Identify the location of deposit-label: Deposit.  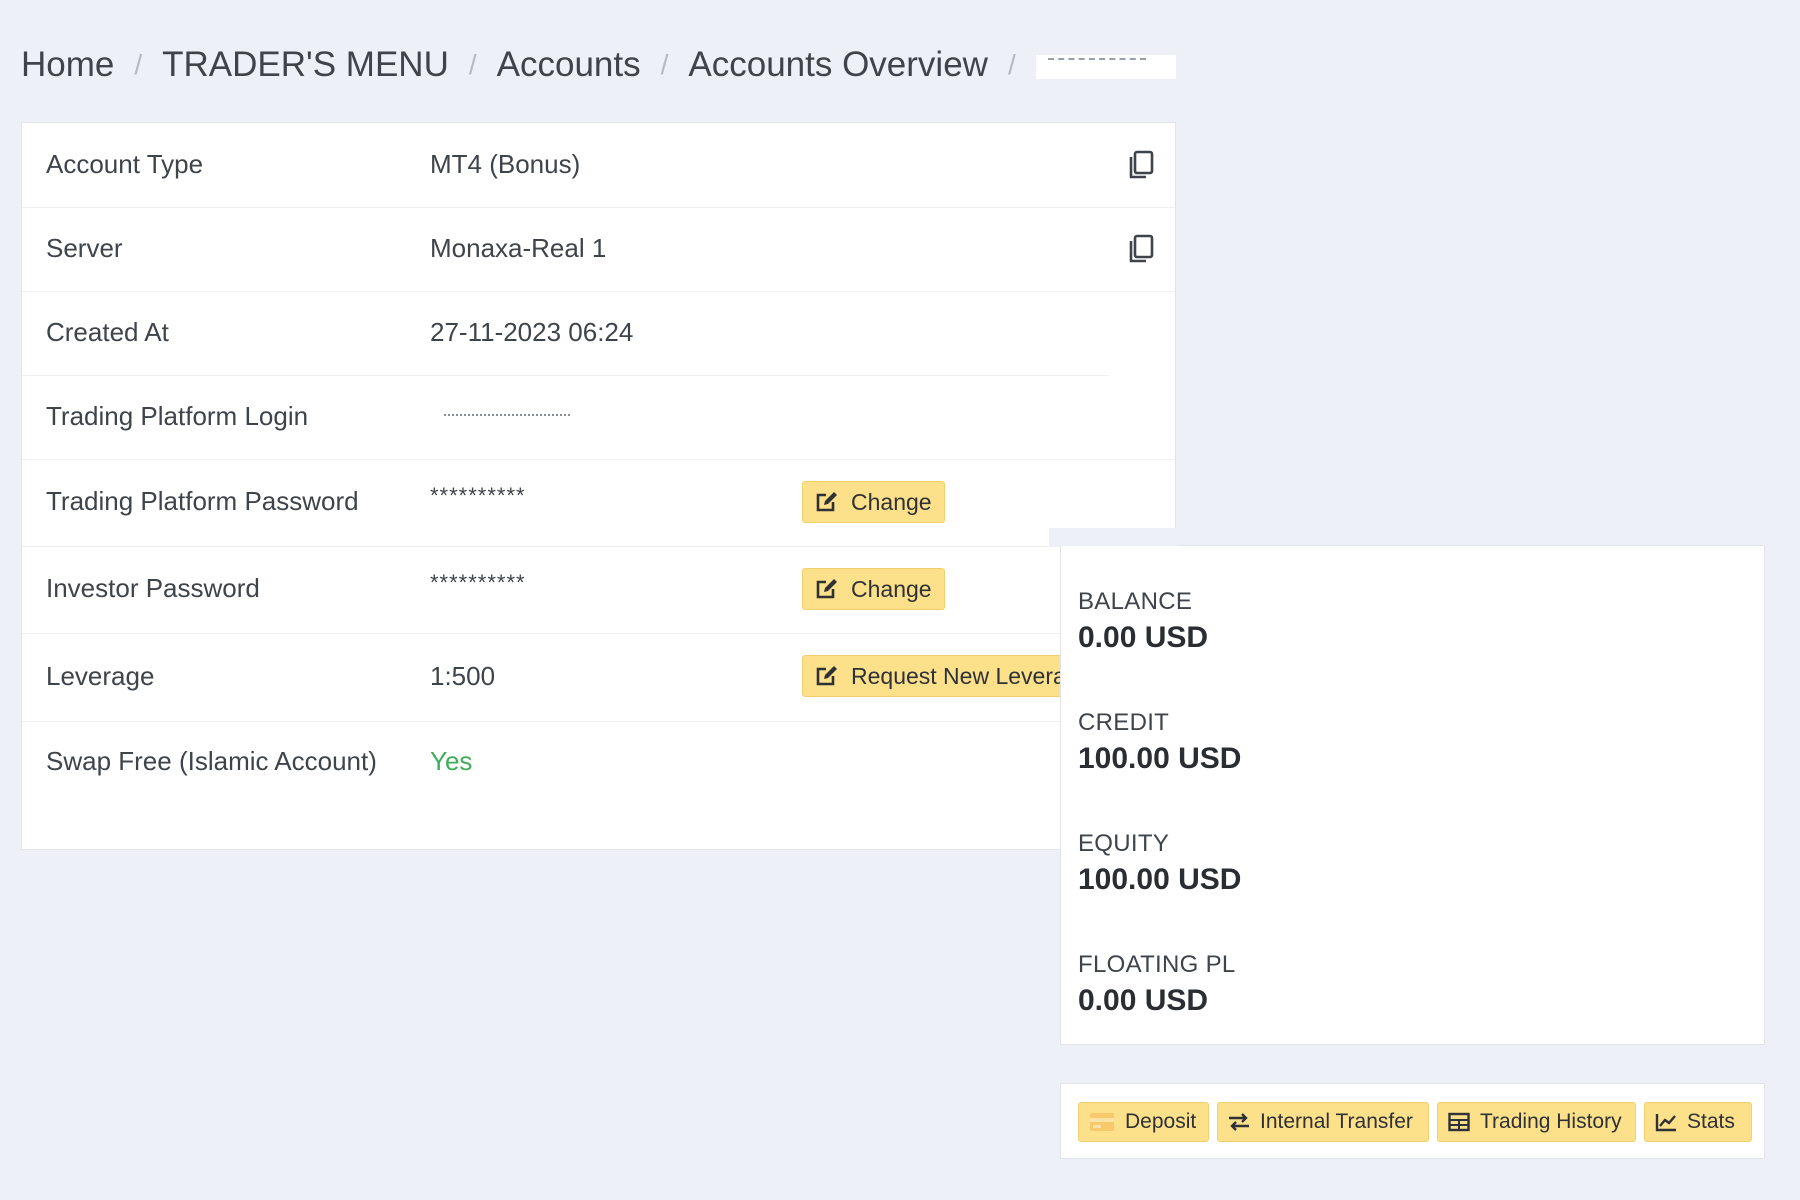
(1161, 1121).